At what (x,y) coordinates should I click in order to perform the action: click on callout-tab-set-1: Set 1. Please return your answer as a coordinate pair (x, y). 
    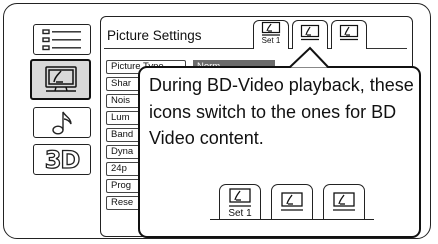
    Looking at the image, I should click on (240, 201).